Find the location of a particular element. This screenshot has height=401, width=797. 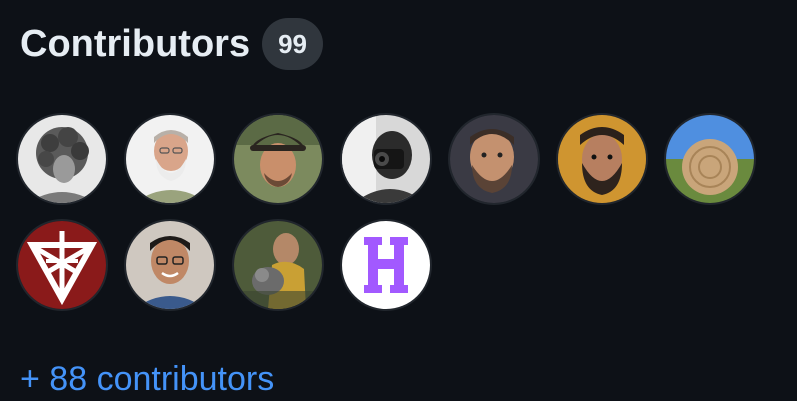

contributors-header: Contributors 99 is located at coordinates (171, 44).